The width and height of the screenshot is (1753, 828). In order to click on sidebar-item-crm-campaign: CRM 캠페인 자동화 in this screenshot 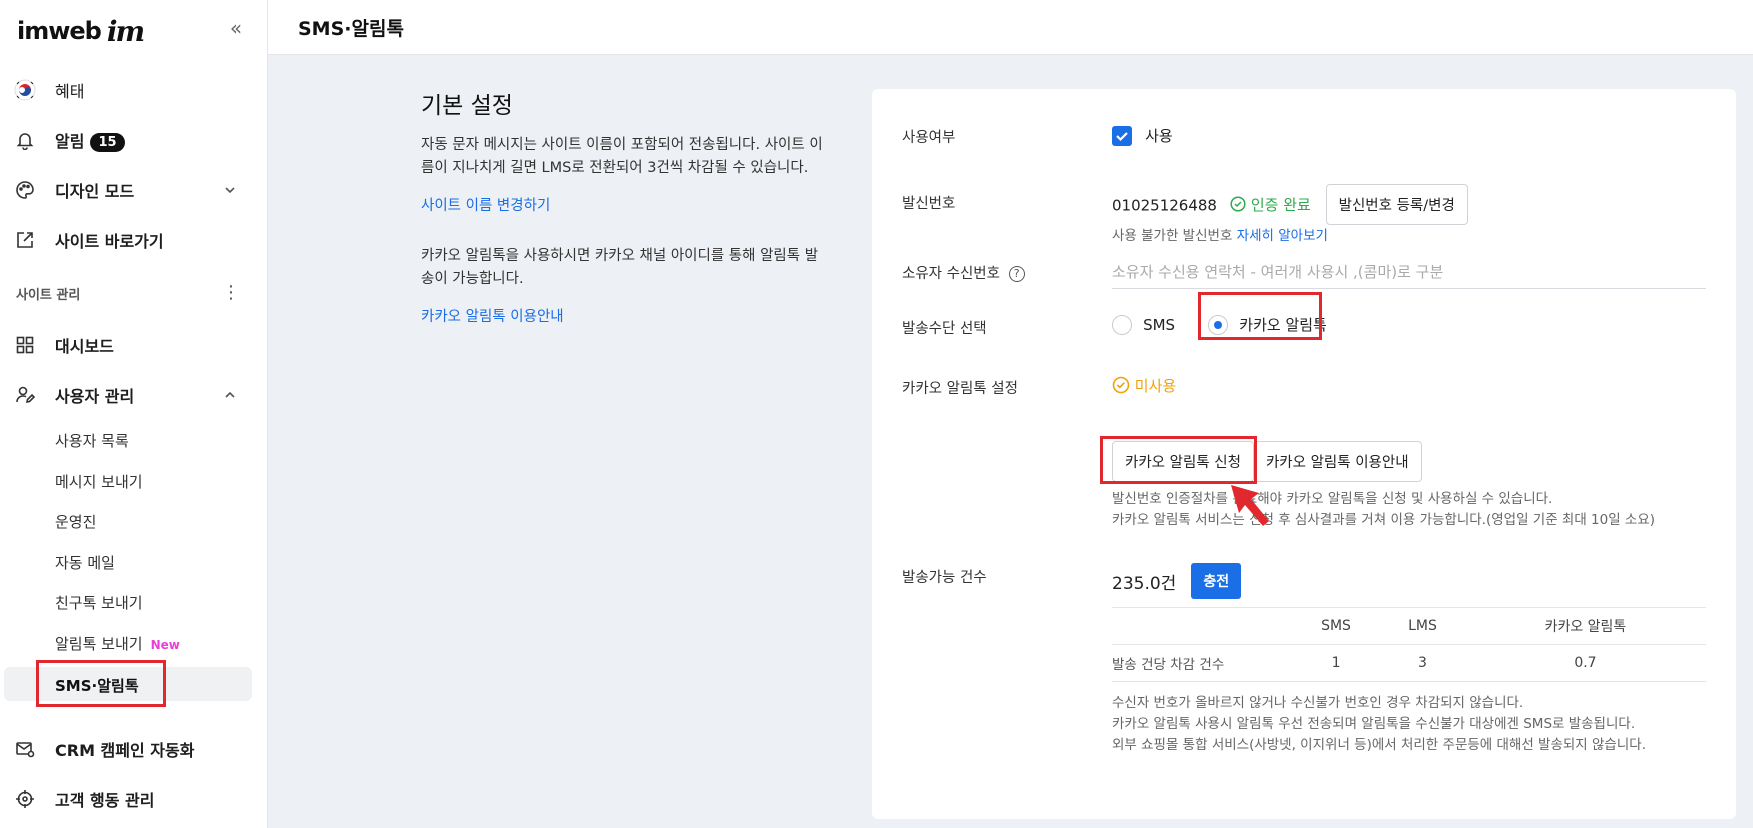, I will do `click(134, 749)`.